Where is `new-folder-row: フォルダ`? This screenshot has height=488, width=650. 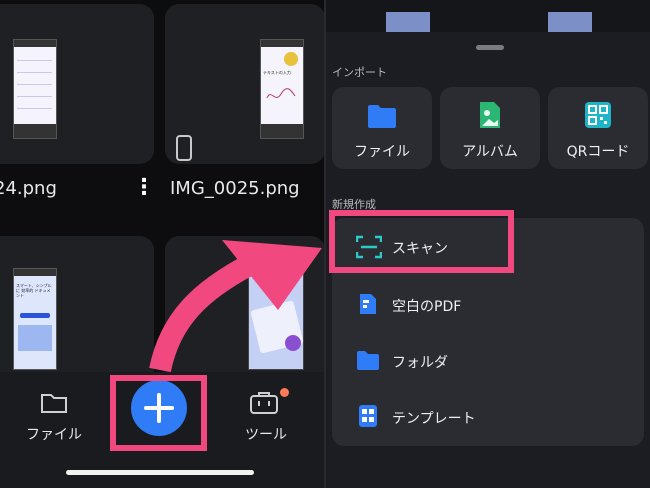
new-folder-row: フォルダ is located at coordinates (488, 360).